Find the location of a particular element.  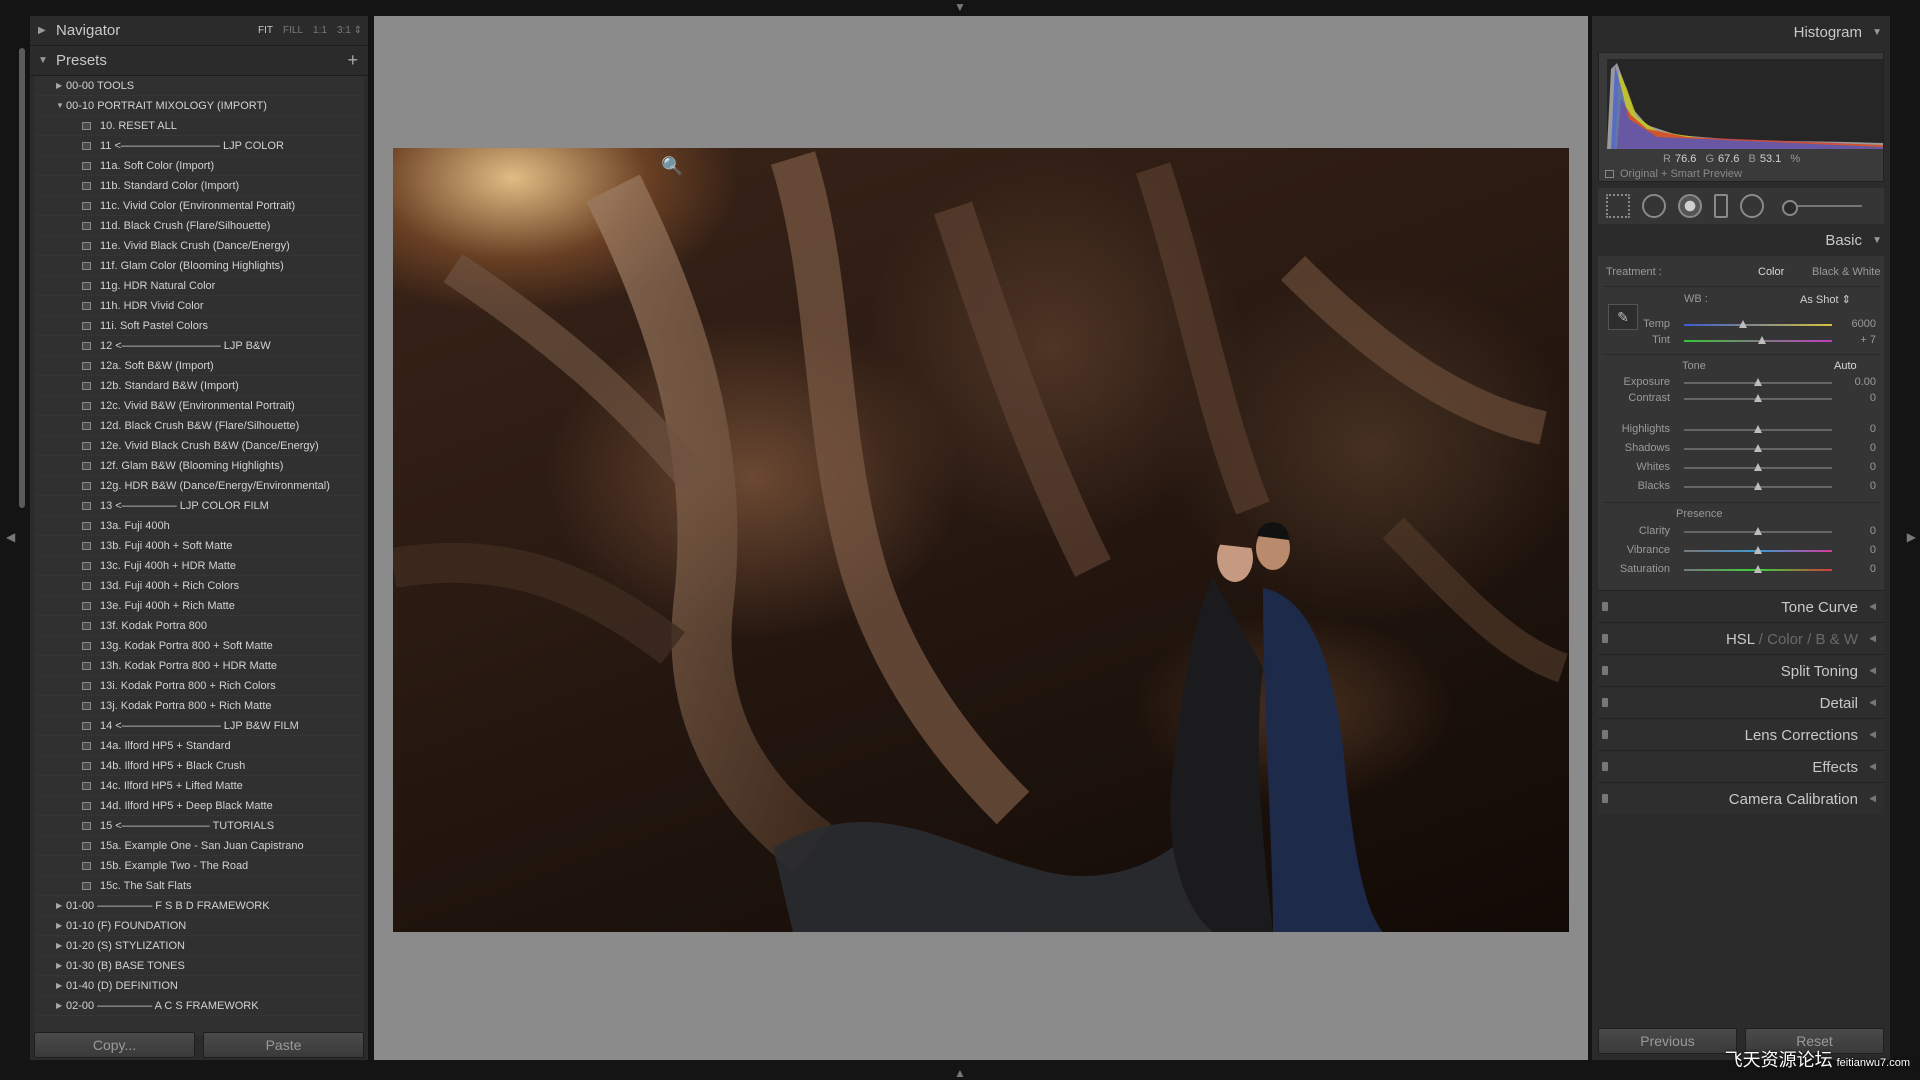

exposure-slider: Exposure 0.00 is located at coordinates (1741, 383).